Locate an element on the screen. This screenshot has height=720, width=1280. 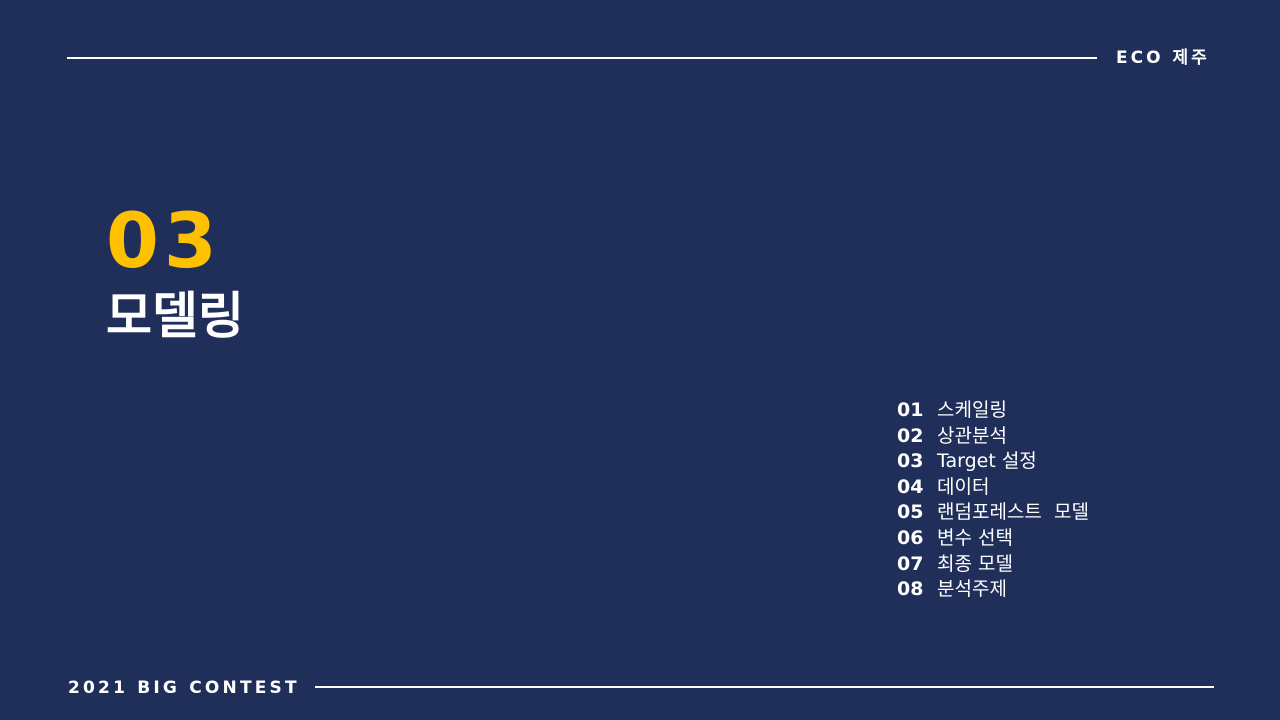
toc-item-label: 분석주제 is located at coordinates (972, 589).